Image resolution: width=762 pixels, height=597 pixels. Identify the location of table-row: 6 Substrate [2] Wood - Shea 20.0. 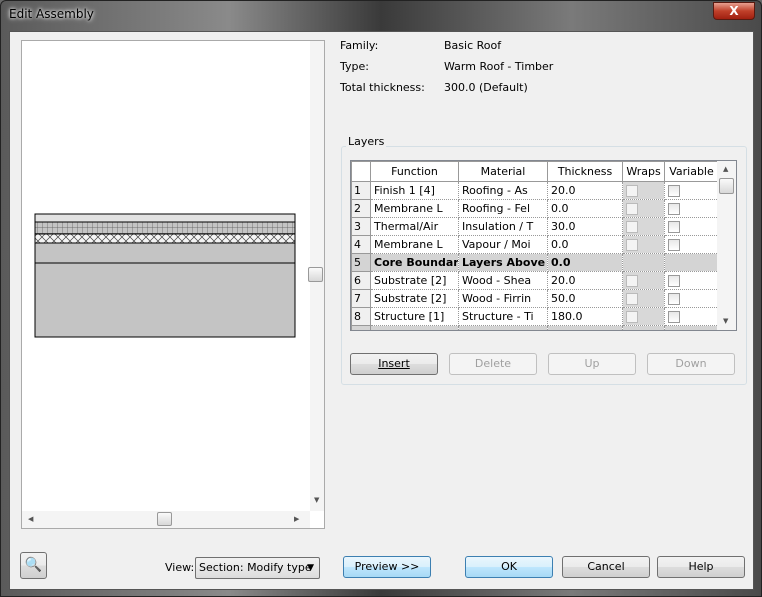
(535, 280).